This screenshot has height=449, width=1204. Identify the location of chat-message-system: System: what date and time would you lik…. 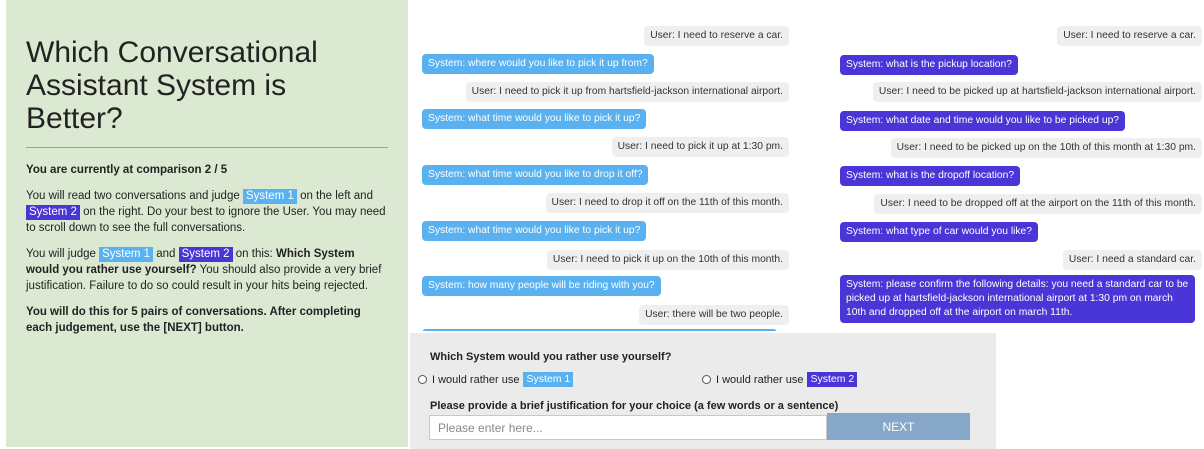
(983, 121).